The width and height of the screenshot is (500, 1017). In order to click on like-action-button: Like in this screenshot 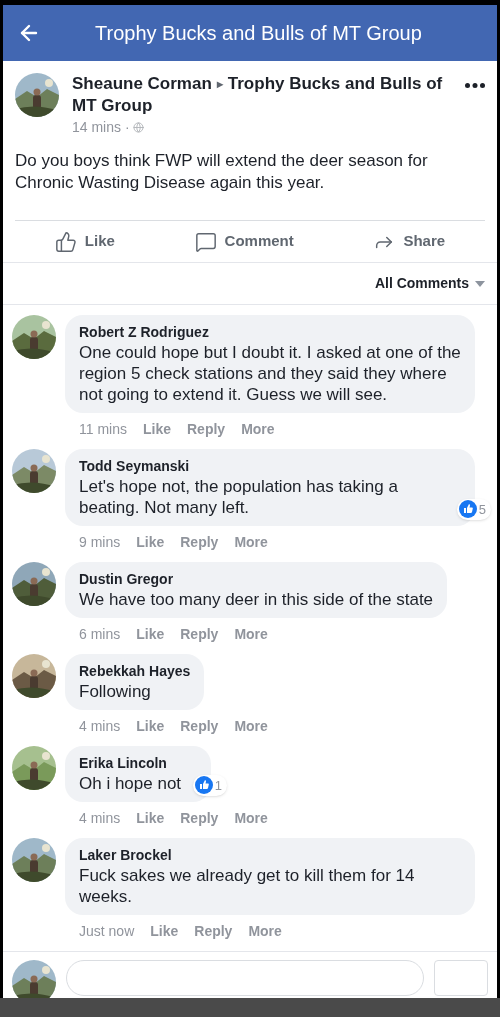, I will do `click(84, 241)`.